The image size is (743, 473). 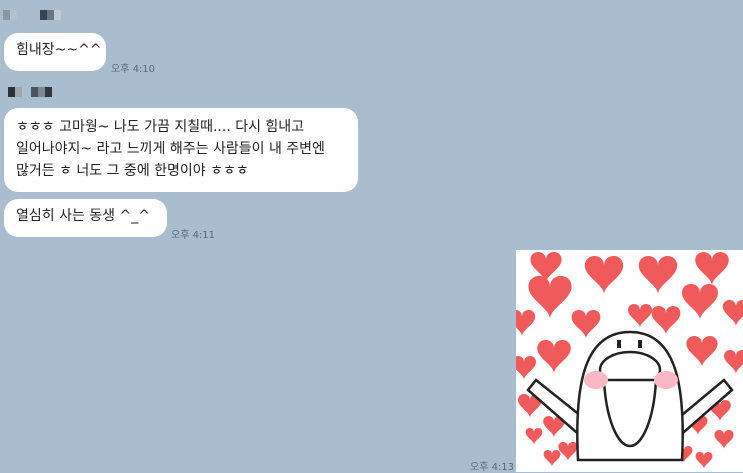 I want to click on message-text: 열심히 사는 동생 ^_^, so click(x=83, y=216).